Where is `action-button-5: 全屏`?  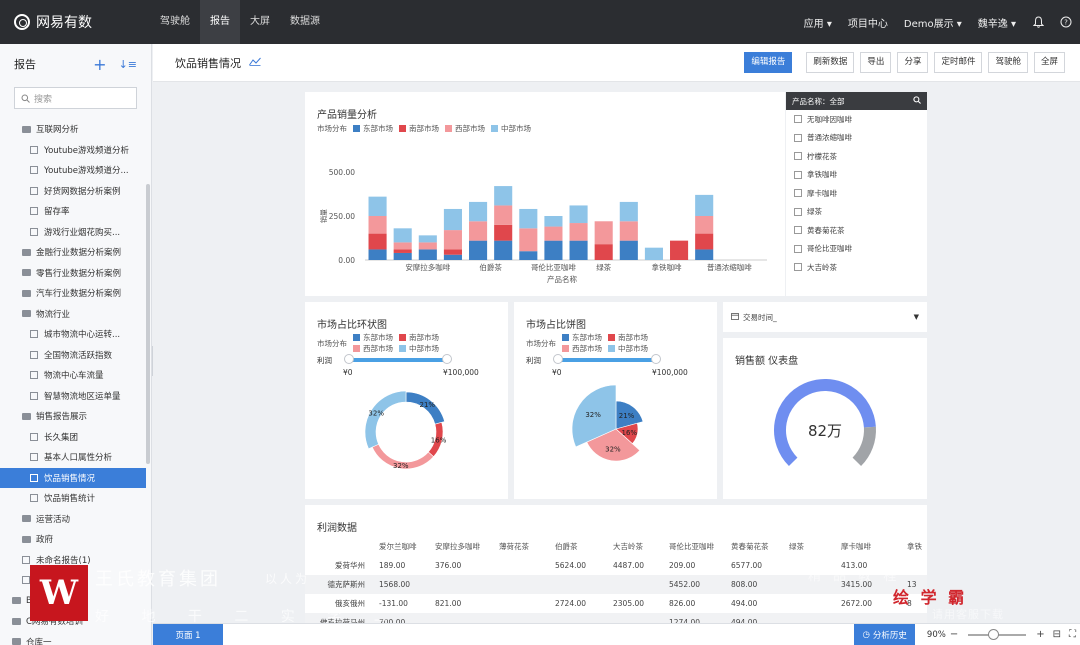 action-button-5: 全屏 is located at coordinates (1049, 62).